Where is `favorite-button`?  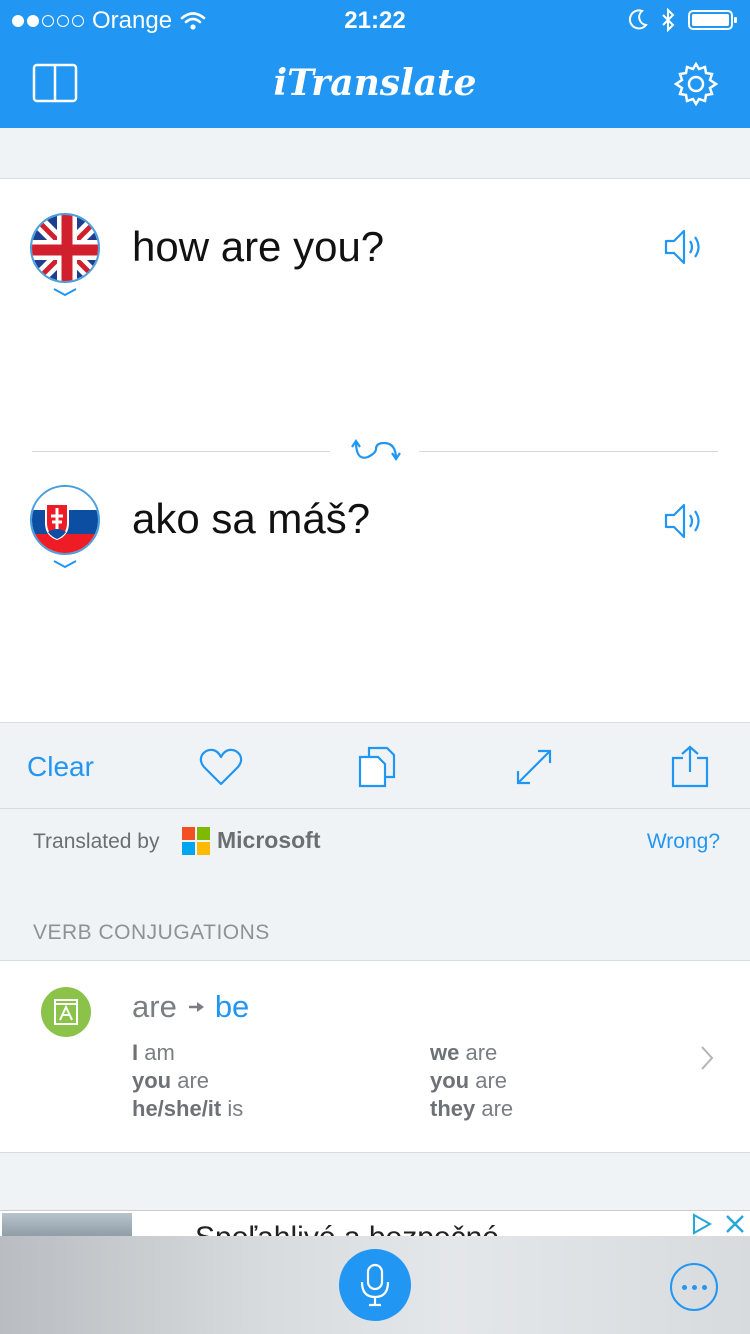 favorite-button is located at coordinates (221, 767).